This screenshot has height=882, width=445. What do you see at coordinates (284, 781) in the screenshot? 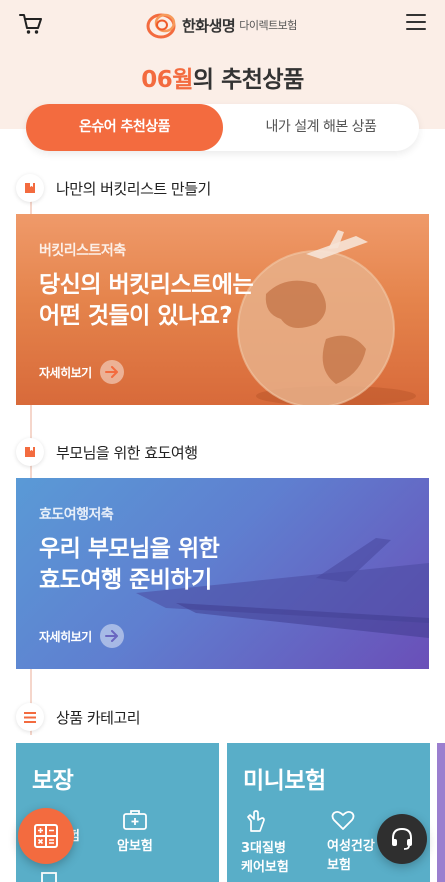
I see `category-title: 미니보험` at bounding box center [284, 781].